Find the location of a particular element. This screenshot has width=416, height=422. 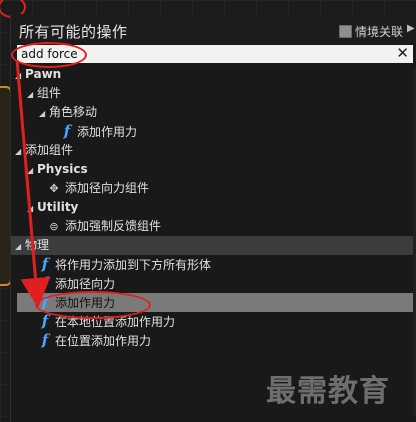

action-item: ✥ 添加径向力组件 is located at coordinates (213, 188).